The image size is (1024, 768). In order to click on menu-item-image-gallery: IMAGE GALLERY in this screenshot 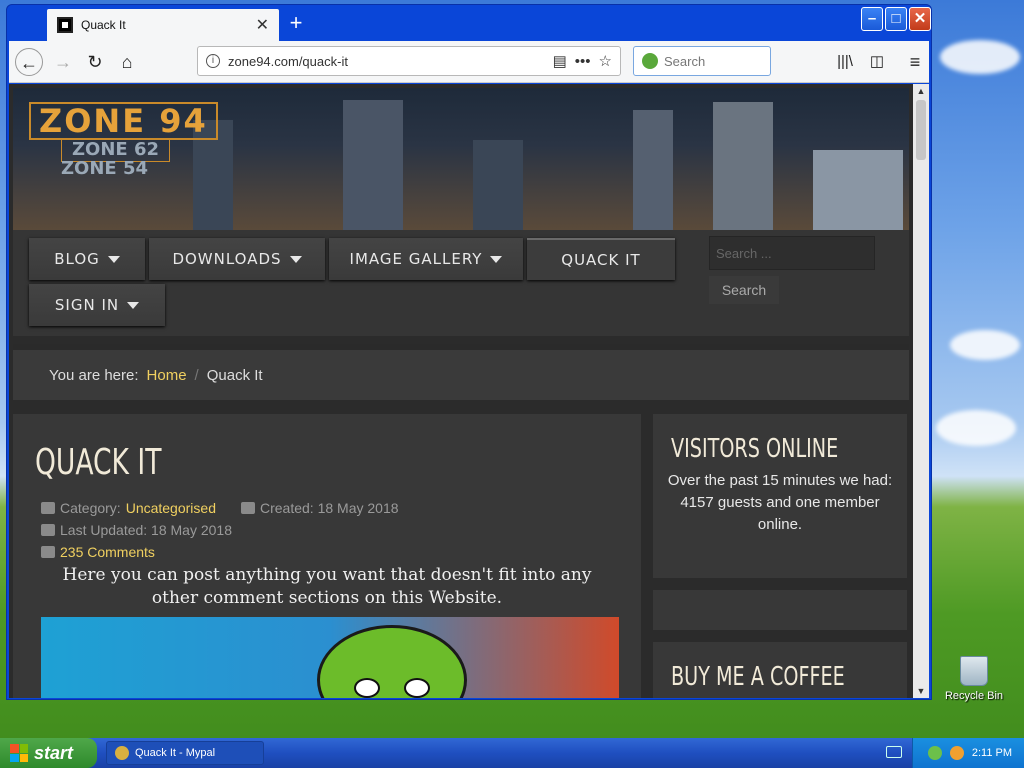, I will do `click(426, 259)`.